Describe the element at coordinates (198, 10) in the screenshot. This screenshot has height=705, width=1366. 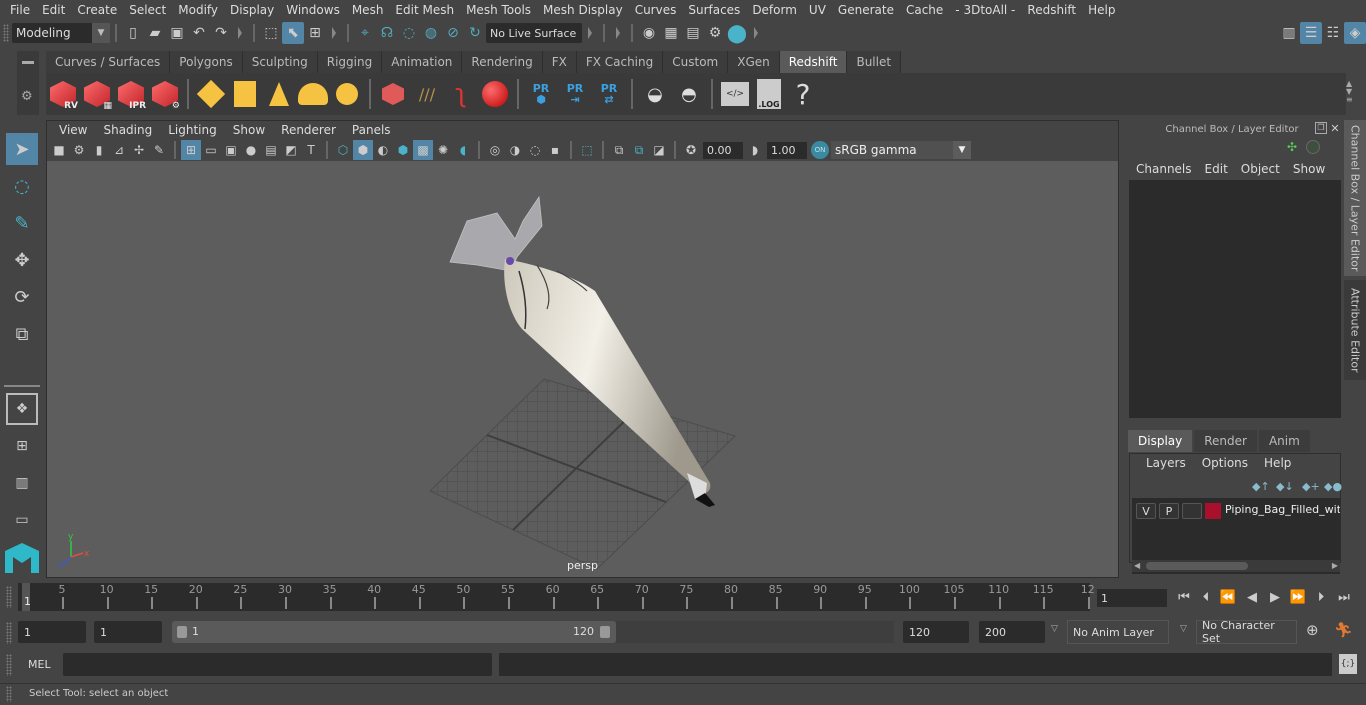
I see `menu-modify: Modify` at that location.